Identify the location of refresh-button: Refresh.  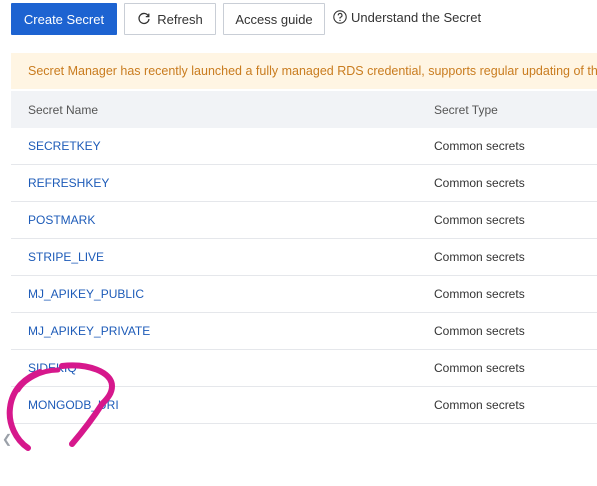
(170, 19).